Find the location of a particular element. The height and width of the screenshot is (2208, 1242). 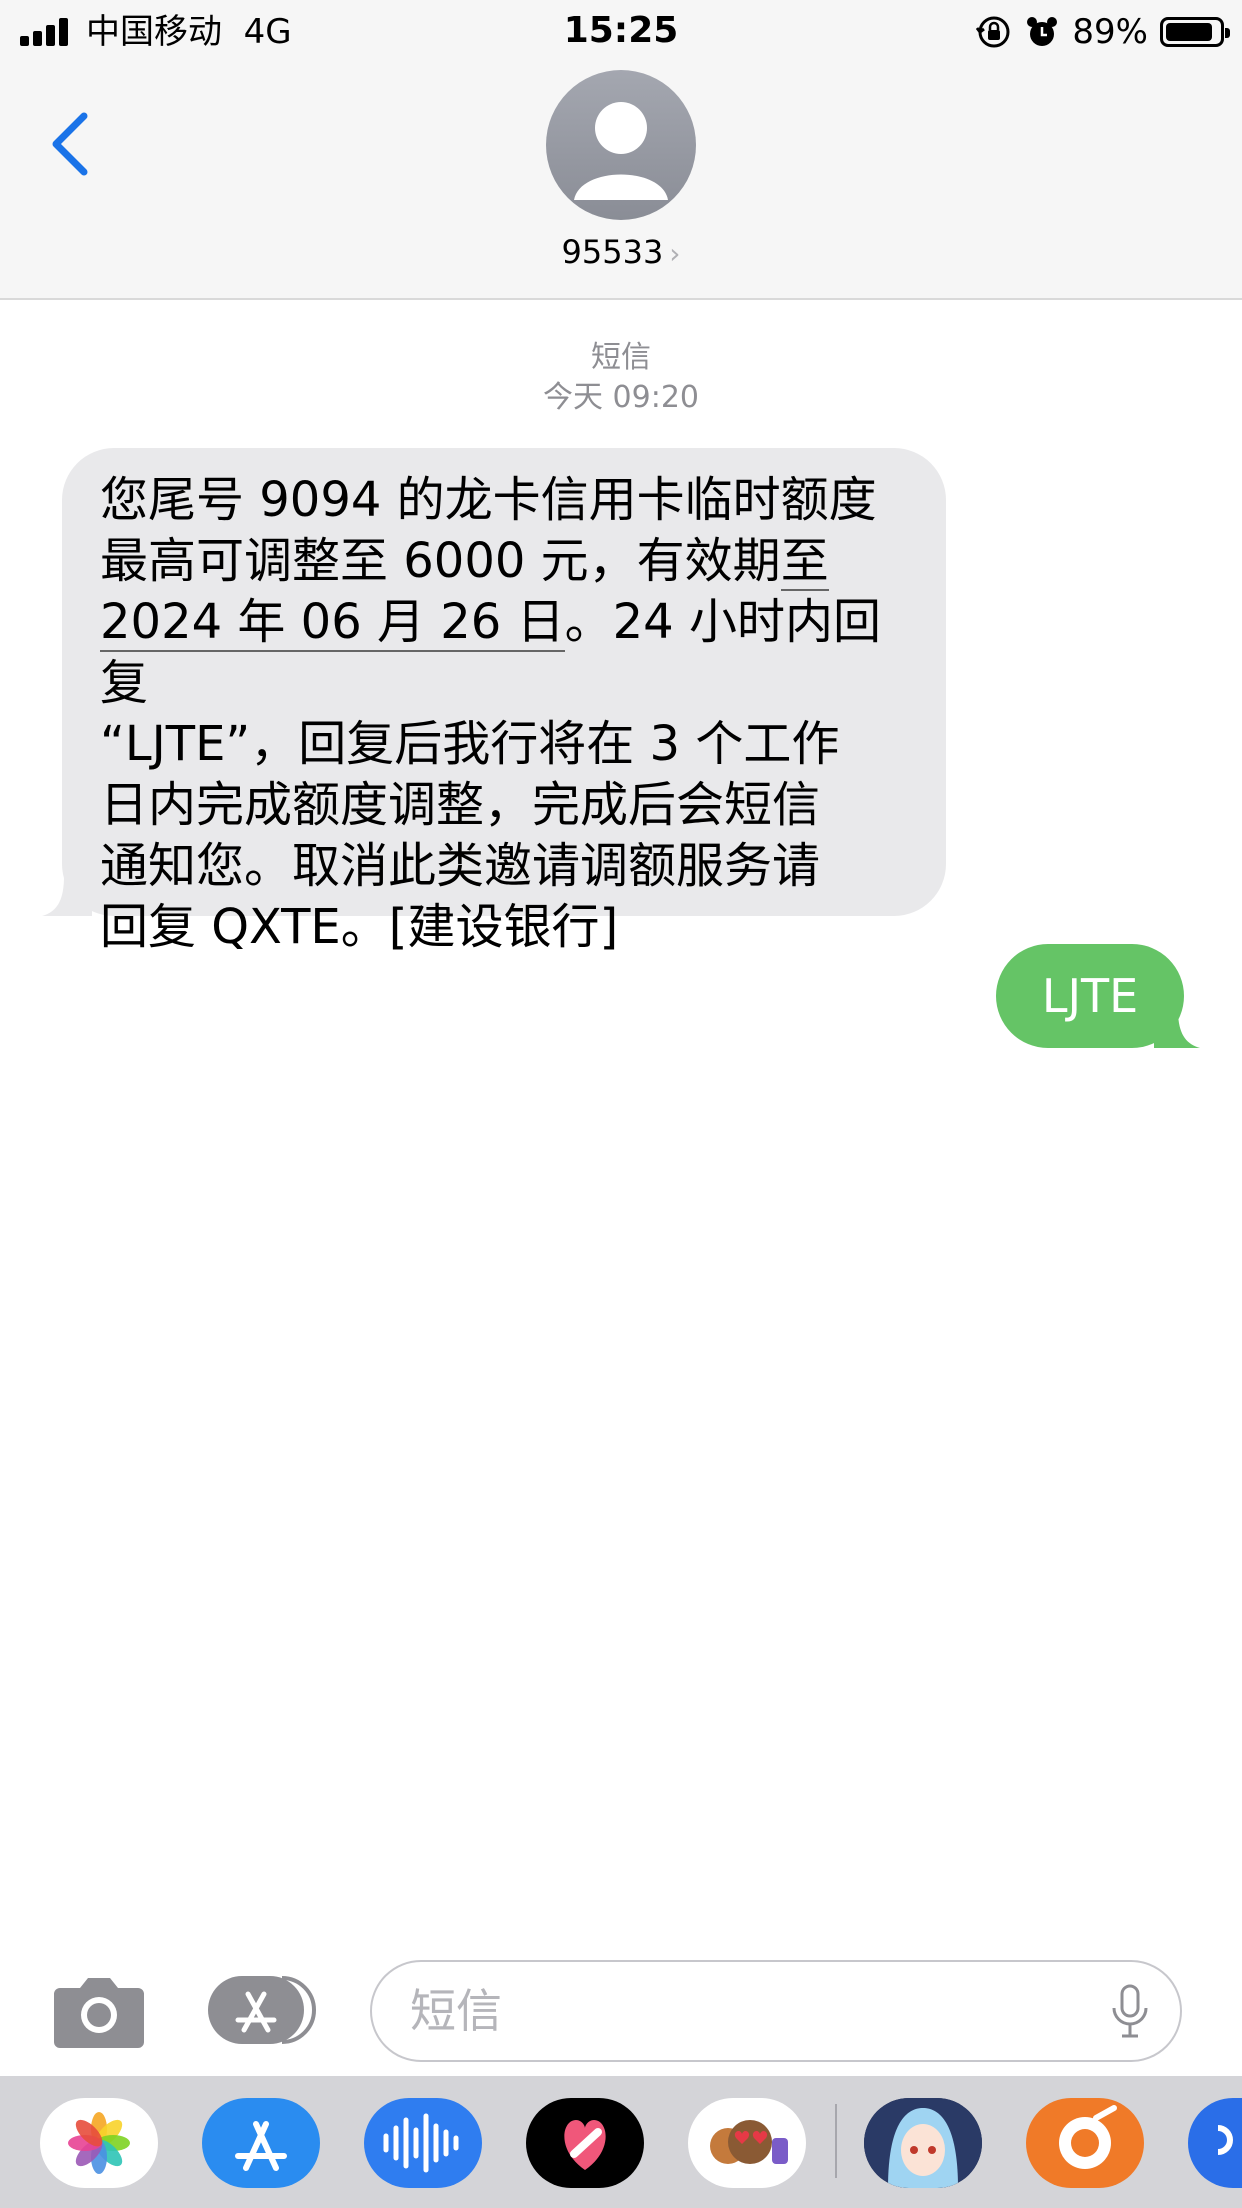

orientation-lock-icon is located at coordinates (993, 32).